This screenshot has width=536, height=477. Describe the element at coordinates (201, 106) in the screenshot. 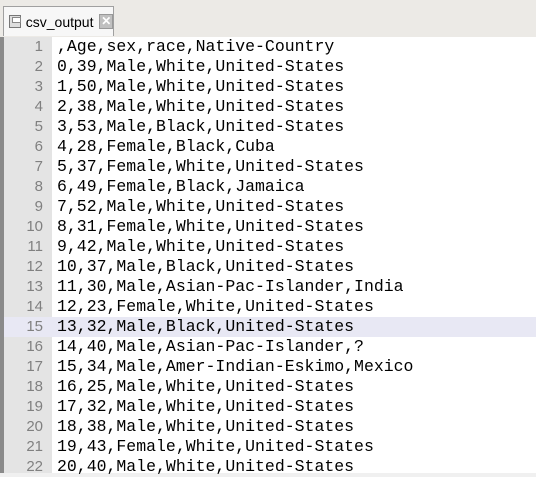

I see `line-text: 2,38,Male,White,United-States` at that location.